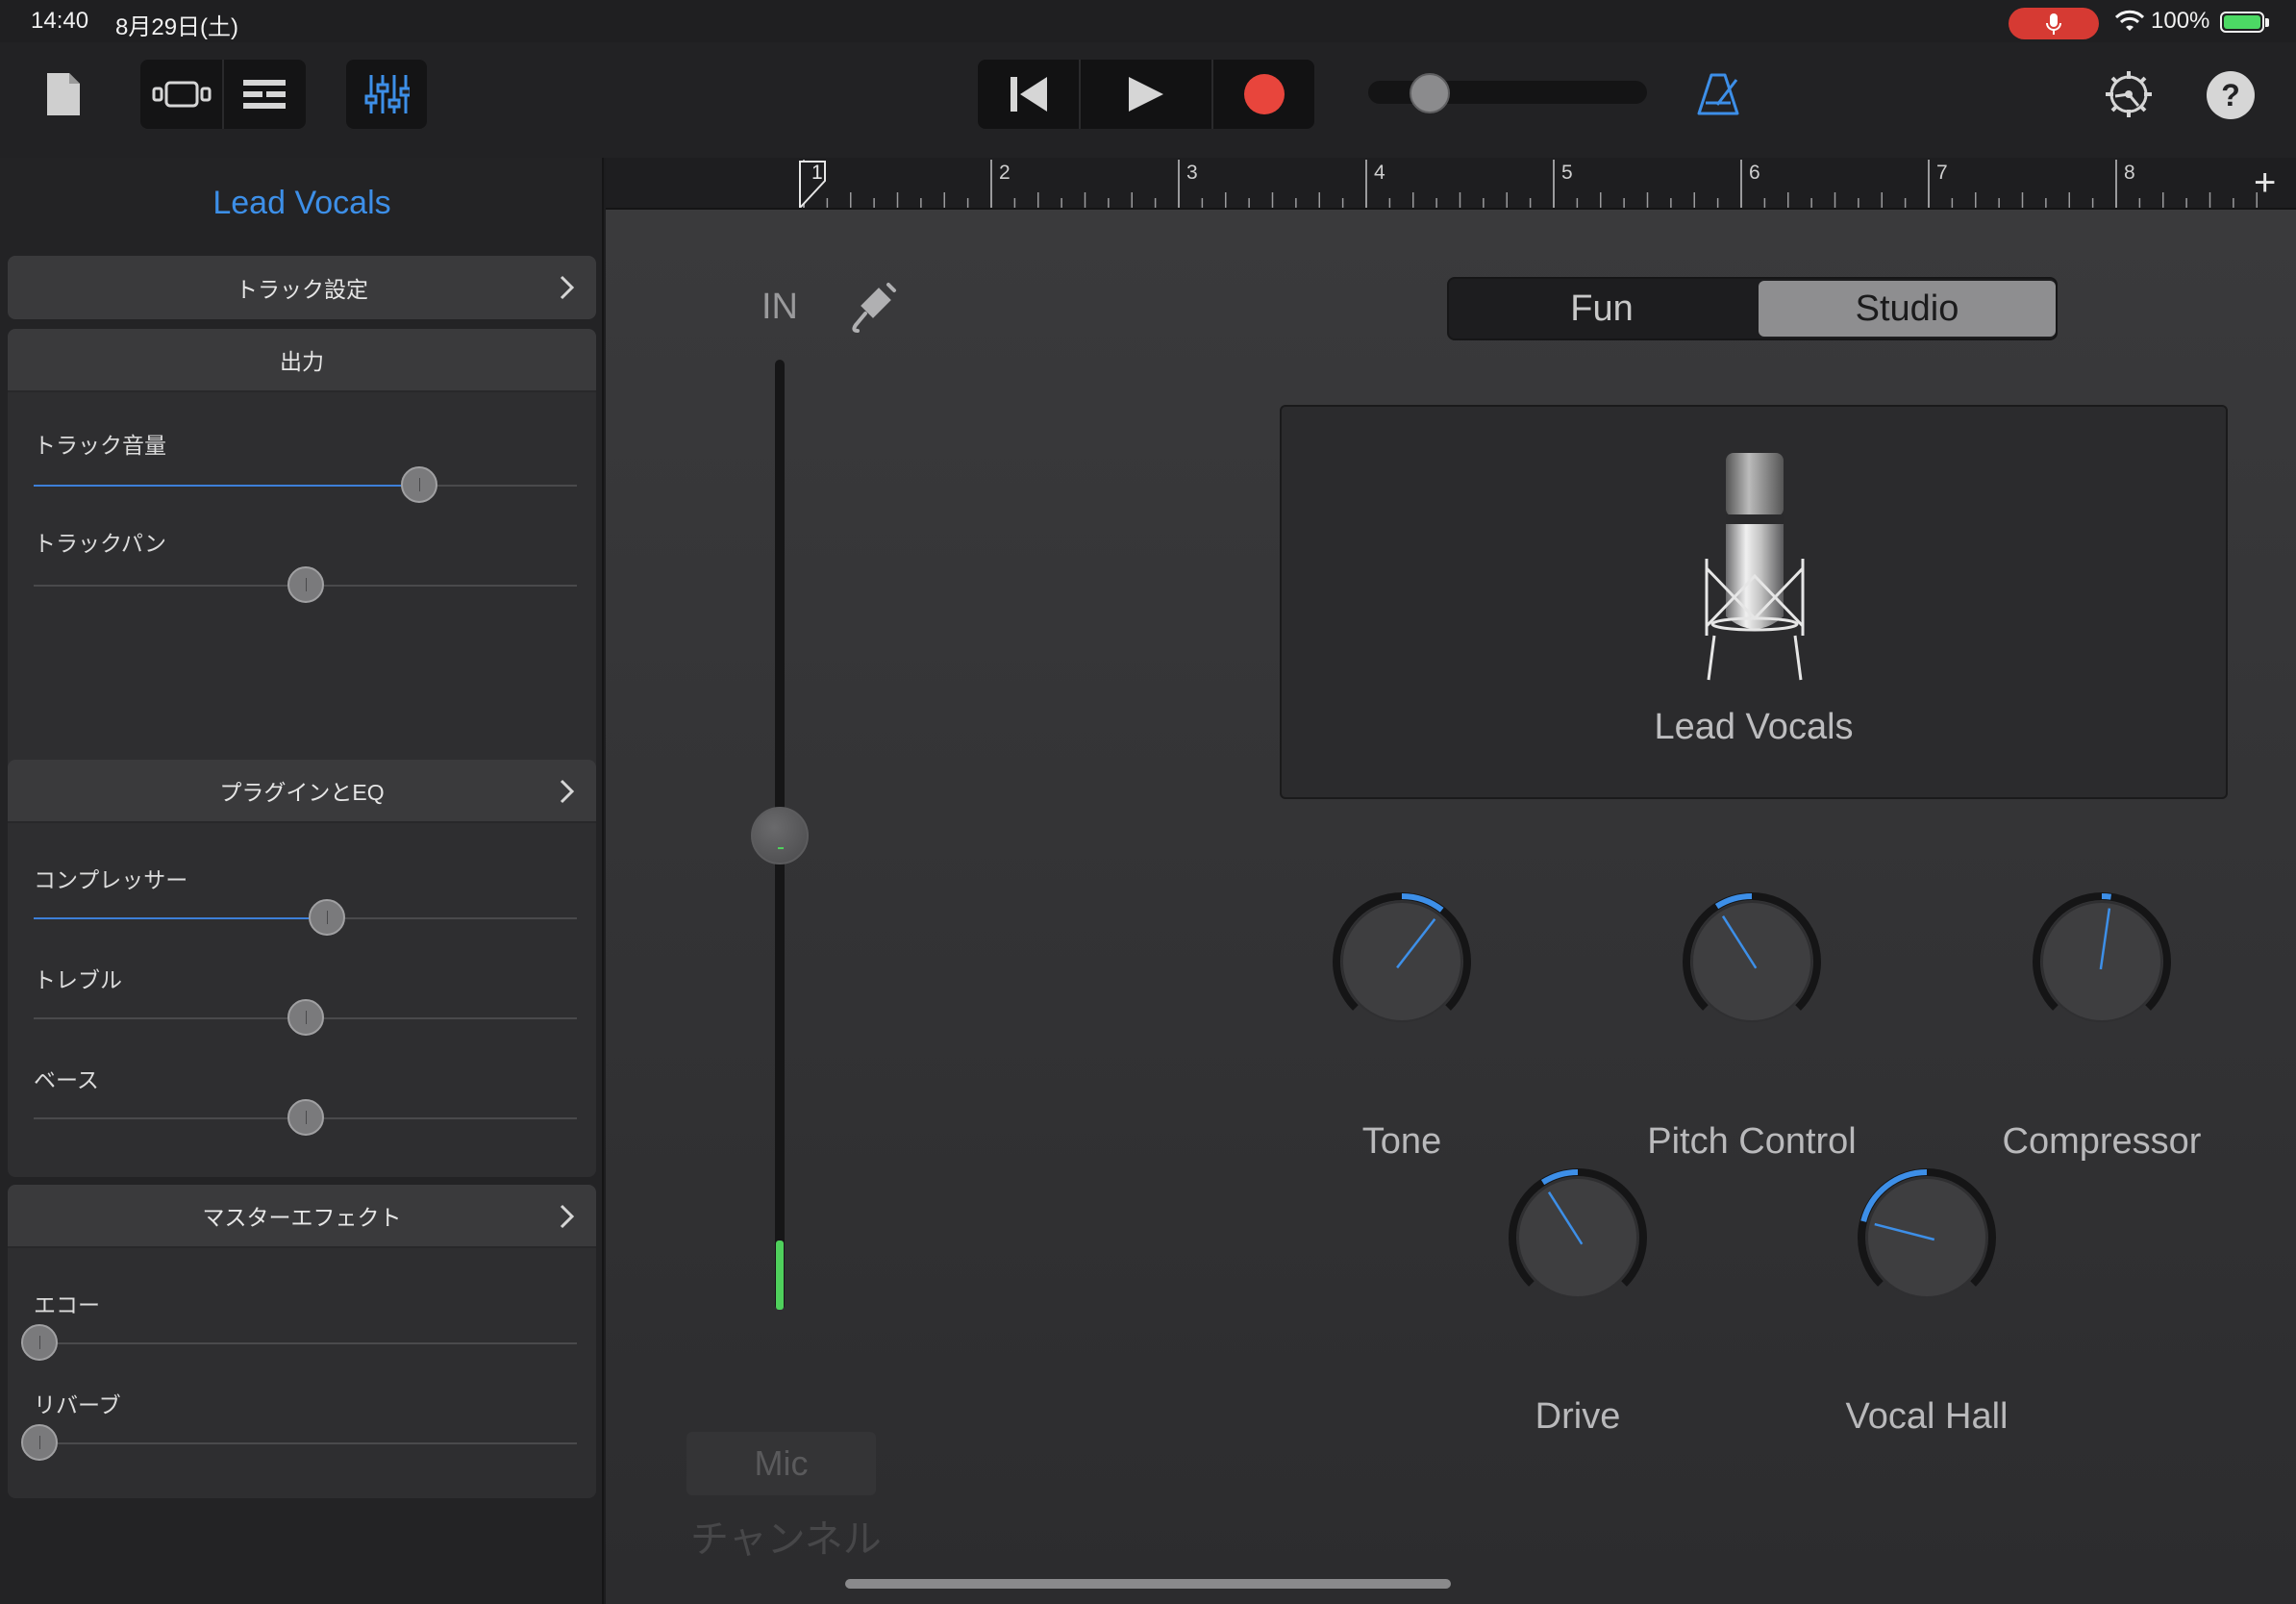 The height and width of the screenshot is (1604, 2296). What do you see at coordinates (1430, 93) in the screenshot?
I see `master-volume-thumb` at bounding box center [1430, 93].